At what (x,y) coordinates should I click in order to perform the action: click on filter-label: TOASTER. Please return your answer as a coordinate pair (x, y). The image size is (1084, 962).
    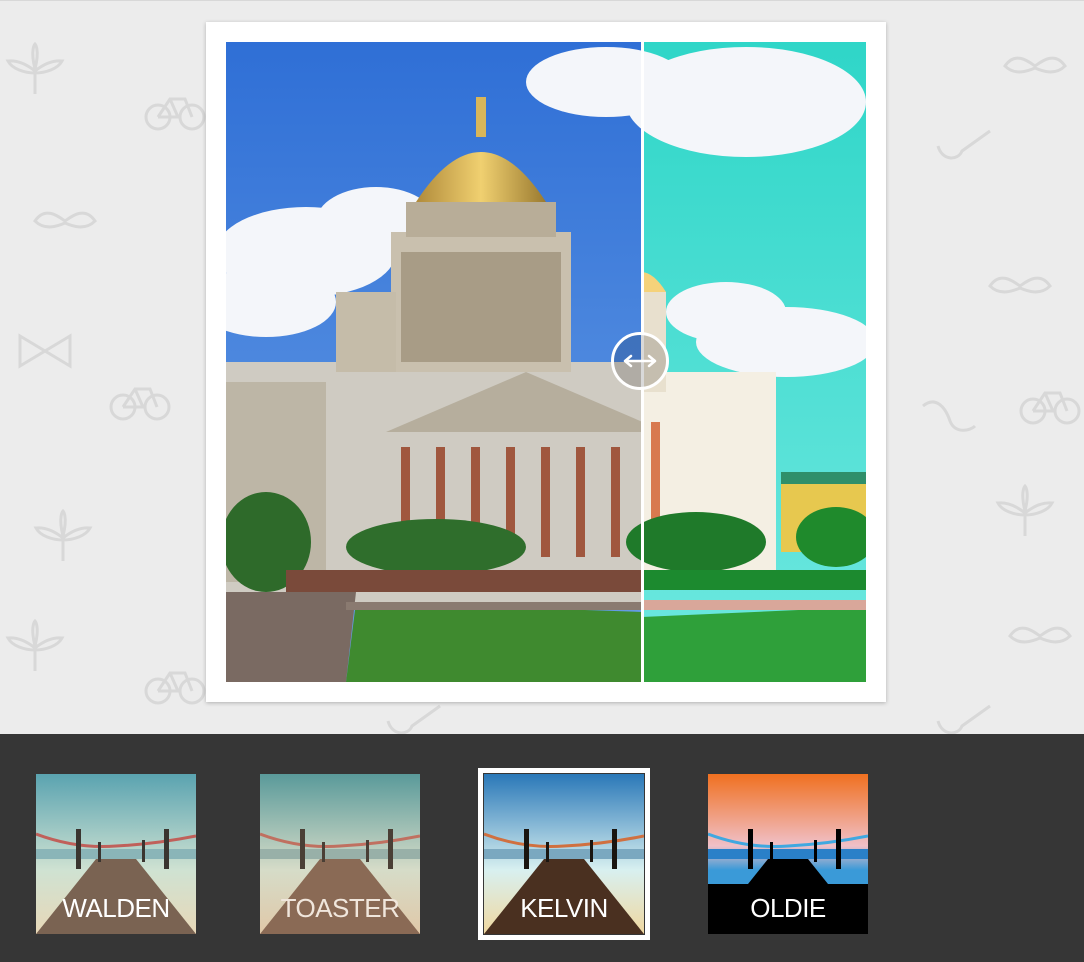
    Looking at the image, I should click on (340, 908).